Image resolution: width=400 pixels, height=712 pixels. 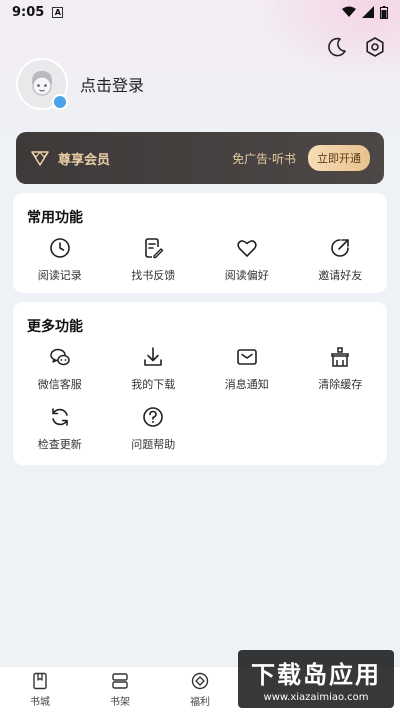 What do you see at coordinates (60, 102) in the screenshot?
I see `edit-badge-icon` at bounding box center [60, 102].